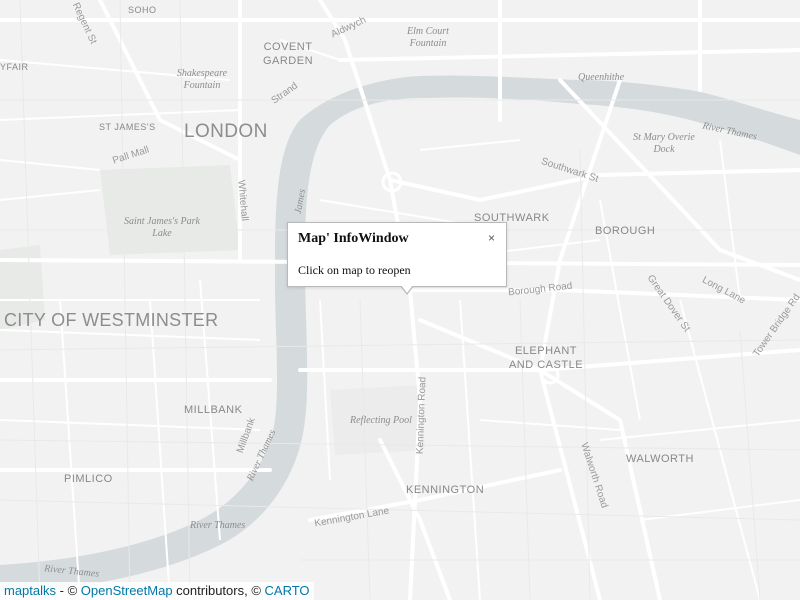 This screenshot has height=600, width=800. Describe the element at coordinates (397, 254) in the screenshot. I see `info-window: Map' InfoWindow × Click on map to reopen` at that location.